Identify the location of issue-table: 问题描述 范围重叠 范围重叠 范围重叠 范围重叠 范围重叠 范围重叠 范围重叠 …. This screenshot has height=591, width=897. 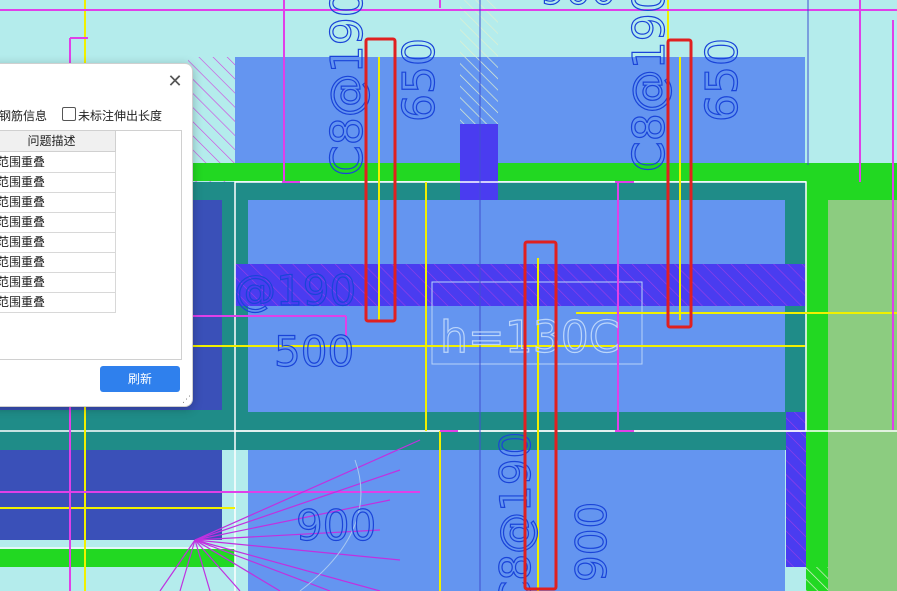
(91, 245).